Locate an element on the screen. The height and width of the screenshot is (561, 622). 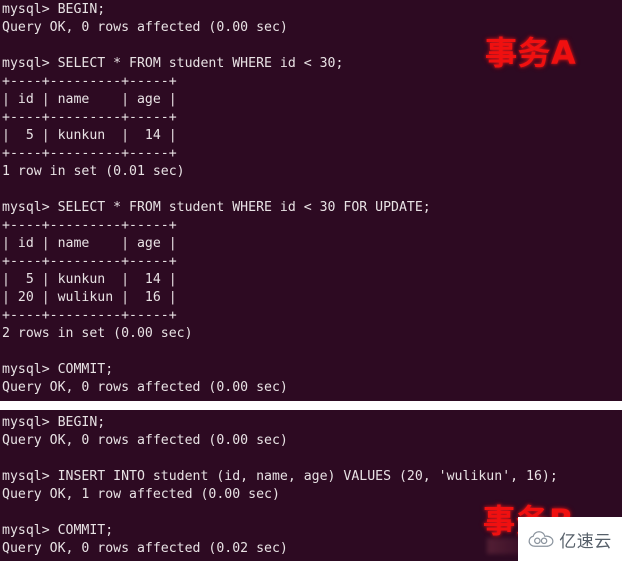
terminal-line: 1 row in set (0.01 sec) is located at coordinates (93, 171).